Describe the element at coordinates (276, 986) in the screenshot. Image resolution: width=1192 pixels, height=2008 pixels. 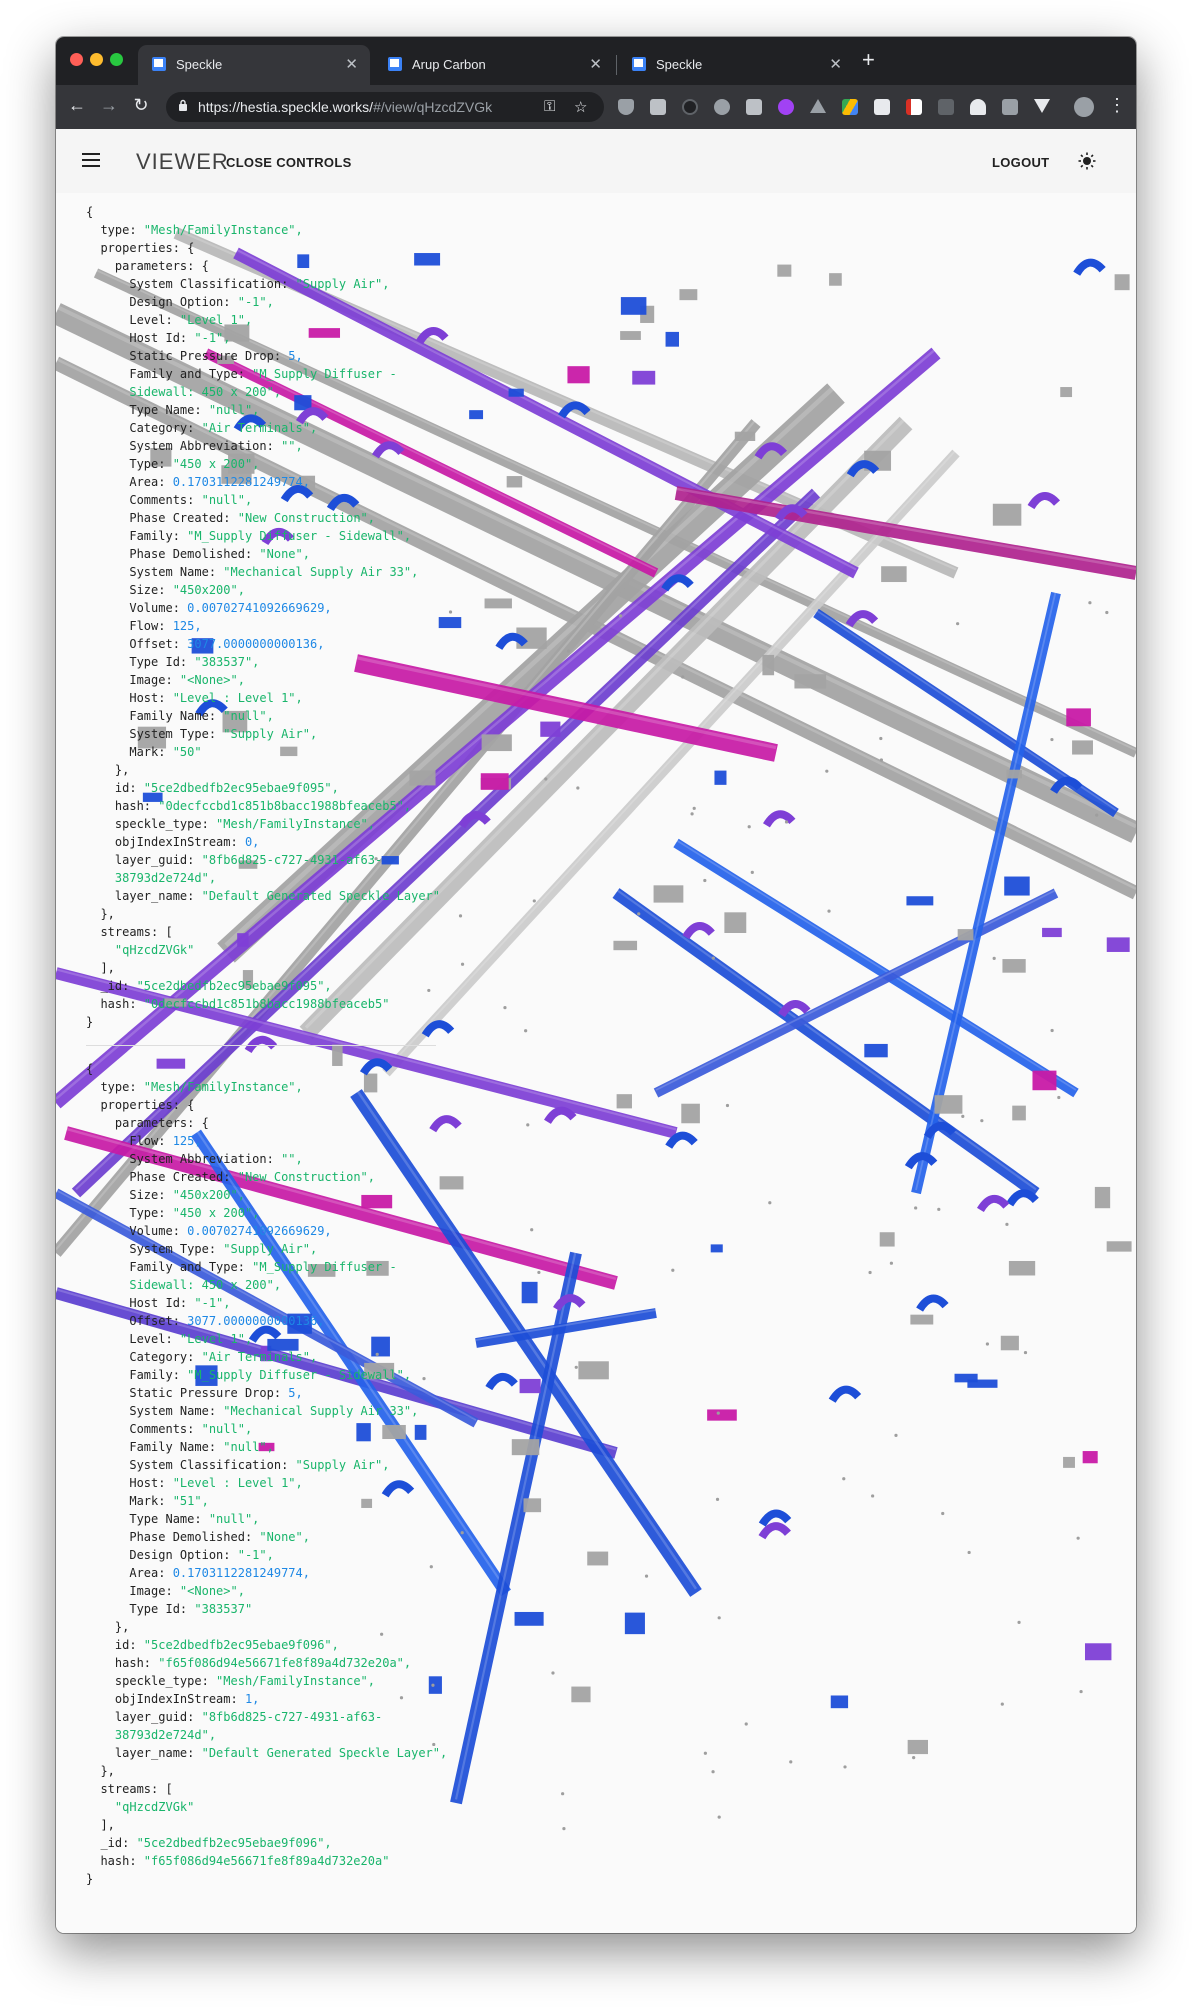
I see `json-line: _id: "5ce2dbedfb2ec95ebae9f095",` at that location.